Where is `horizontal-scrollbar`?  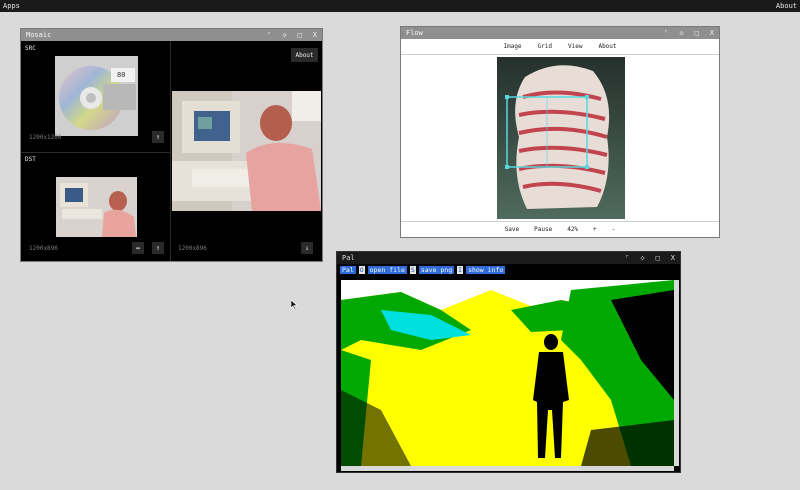
horizontal-scrollbar is located at coordinates (507, 468).